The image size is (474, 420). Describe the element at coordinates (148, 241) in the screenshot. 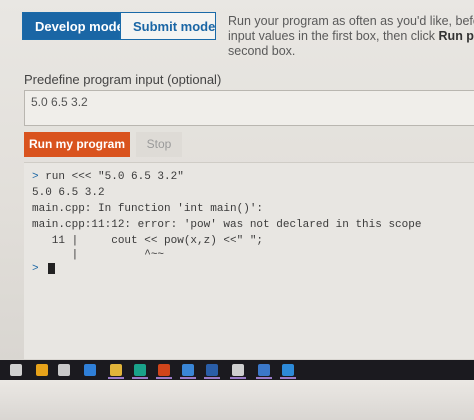

I see `console-line-source: 11 | cout << pow(x,z) <<" ";` at that location.